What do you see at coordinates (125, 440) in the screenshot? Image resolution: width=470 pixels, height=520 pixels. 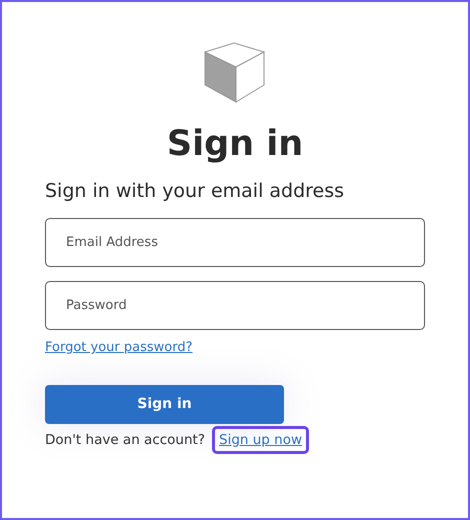 I see `signup-prompt: Don't have an account?` at bounding box center [125, 440].